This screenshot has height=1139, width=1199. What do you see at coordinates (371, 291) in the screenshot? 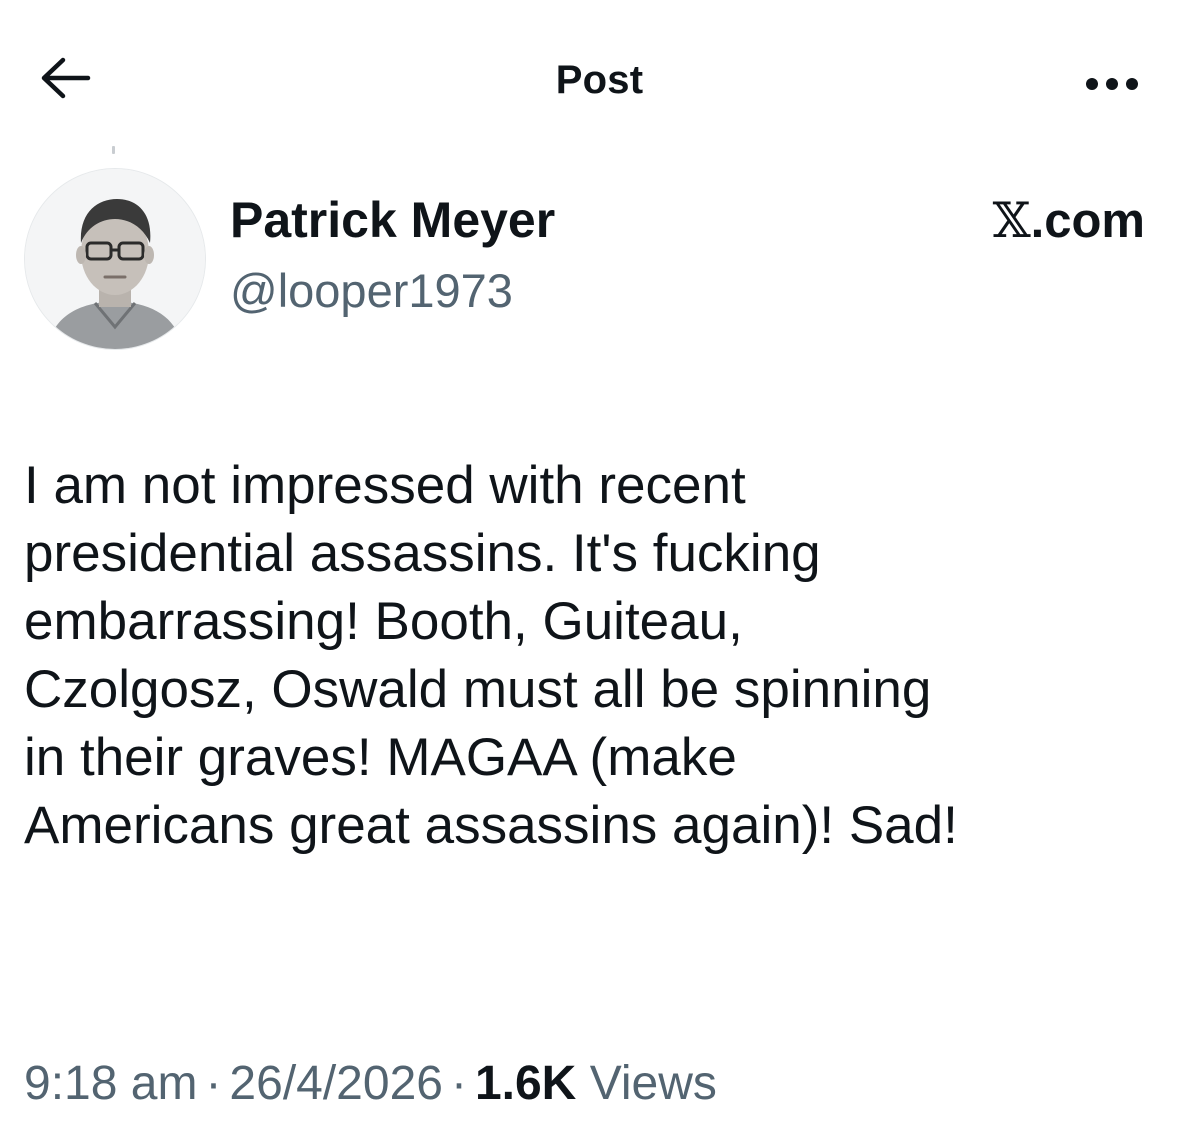
I see `author-handle: @looper1973` at bounding box center [371, 291].